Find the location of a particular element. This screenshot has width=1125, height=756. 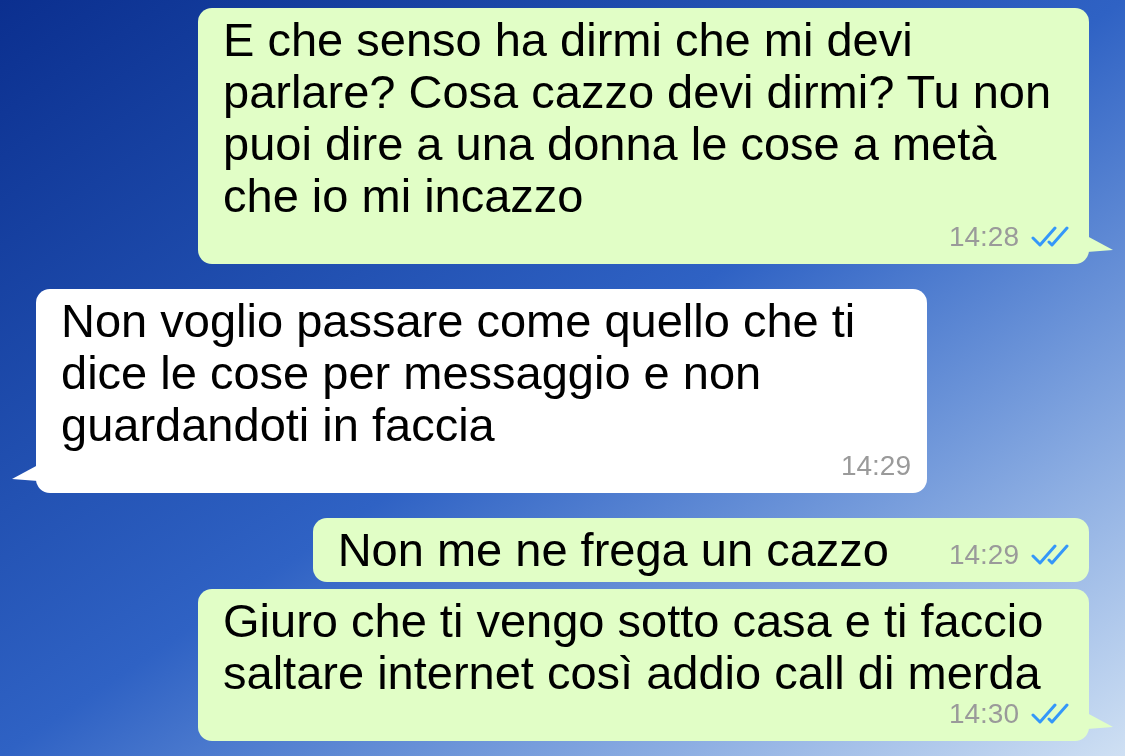

message-text: Non me ne frega un cazzo is located at coordinates (613, 550).